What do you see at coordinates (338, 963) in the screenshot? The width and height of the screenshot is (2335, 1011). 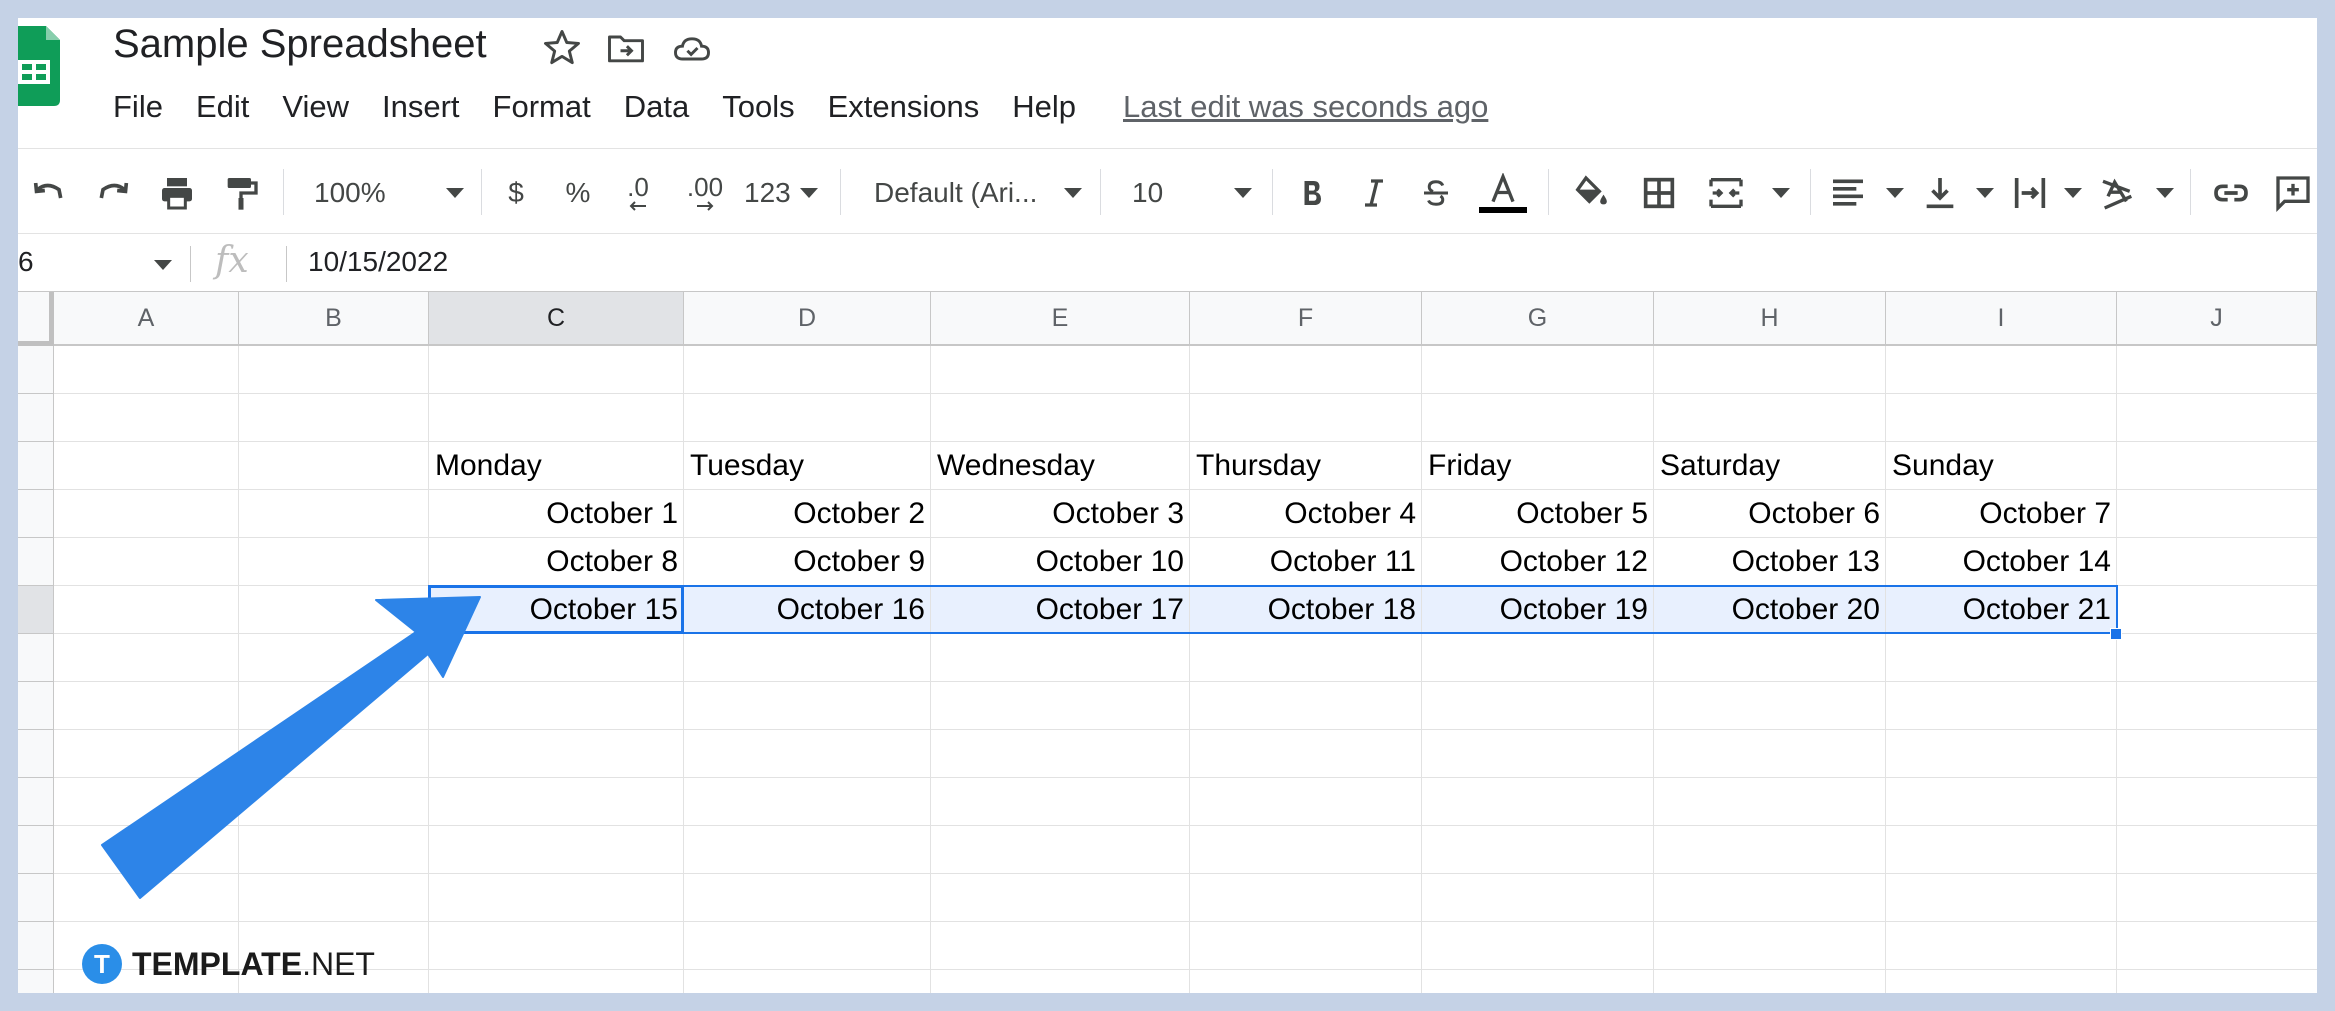 I see `brand-rest-text: .NET` at bounding box center [338, 963].